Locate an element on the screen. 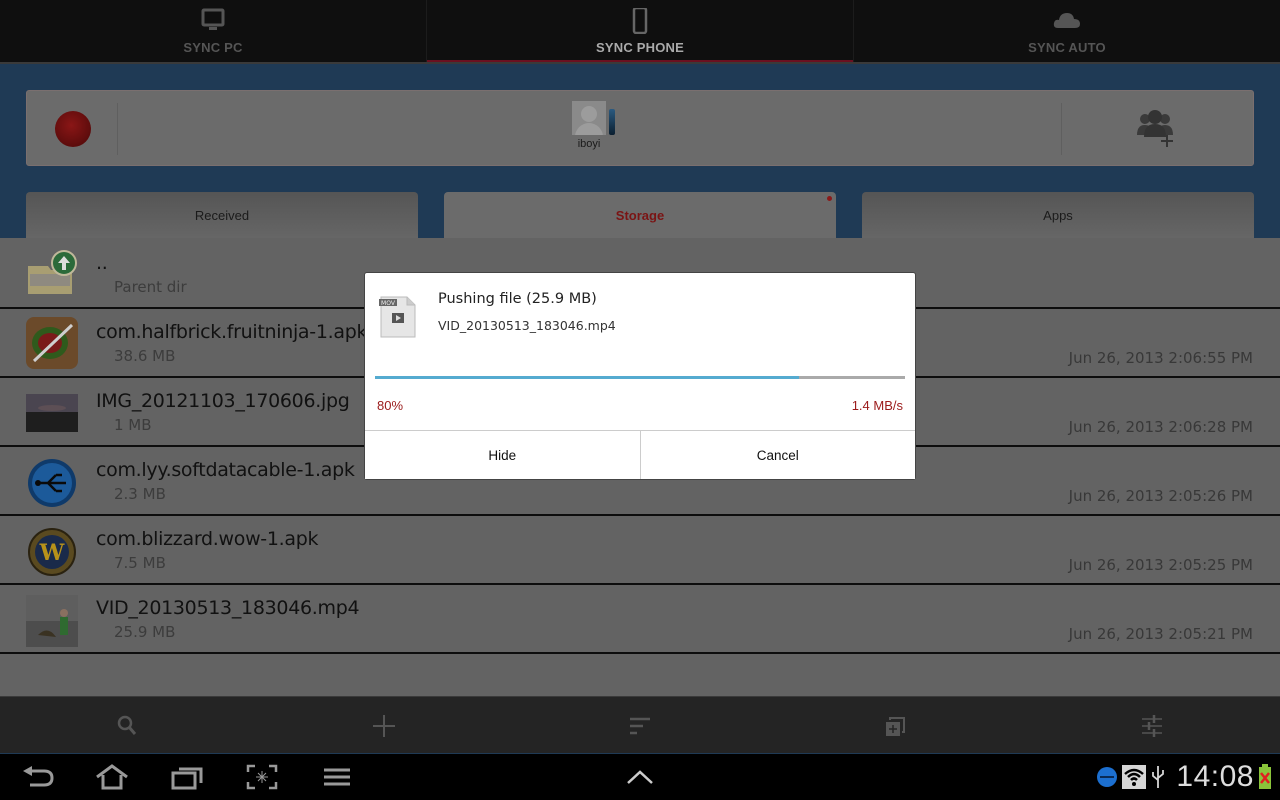  dialog-filename: VID_20130513_183046.mp4 is located at coordinates (527, 325).